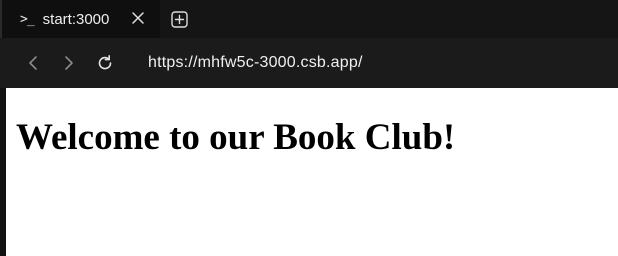  I want to click on chevron-left-icon, so click(33, 63).